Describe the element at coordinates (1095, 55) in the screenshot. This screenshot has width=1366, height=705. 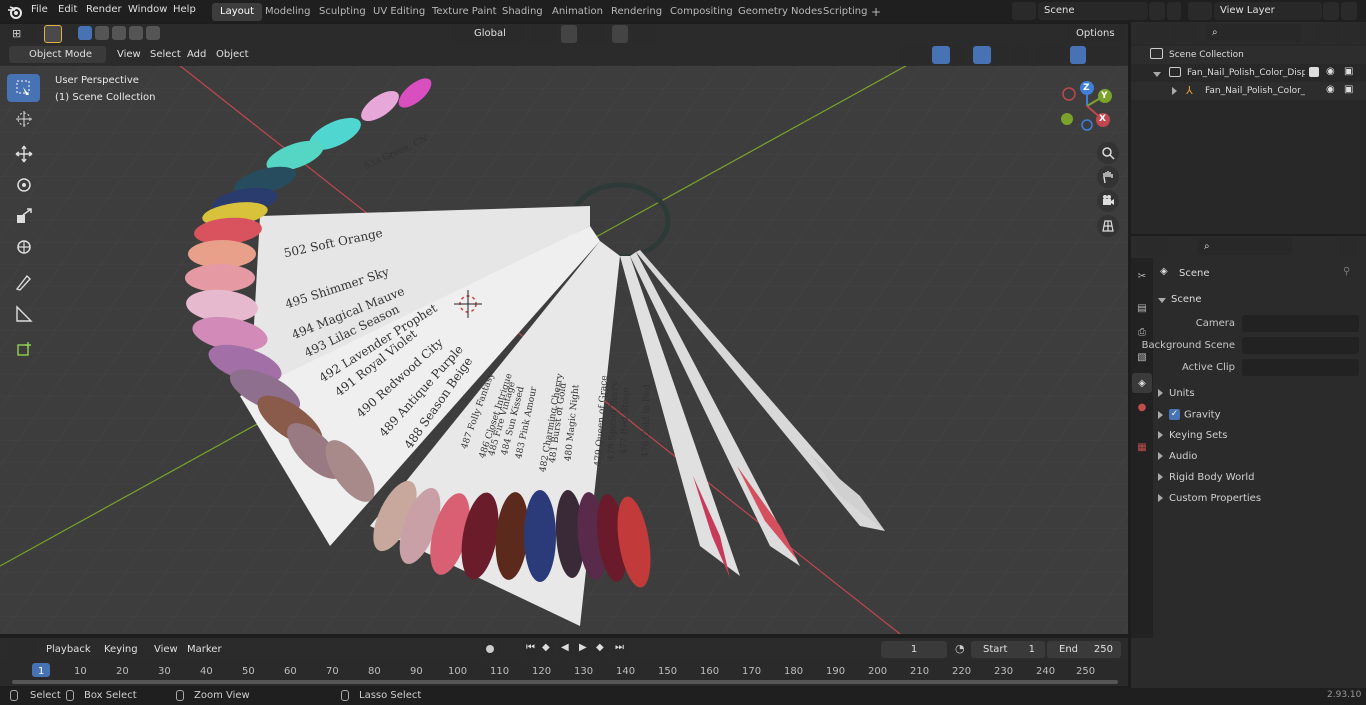
I see `rendered-shading-icon` at that location.